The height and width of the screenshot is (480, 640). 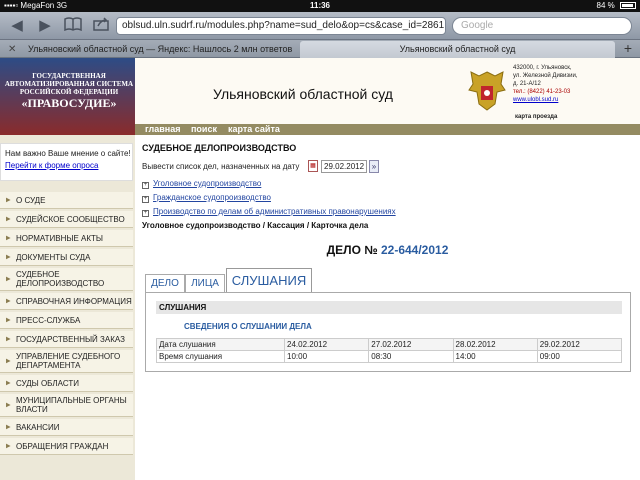 What do you see at coordinates (47, 383) in the screenshot?
I see `sidebar-item-label: СУДЫ ОБЛАСТИ` at bounding box center [47, 383].